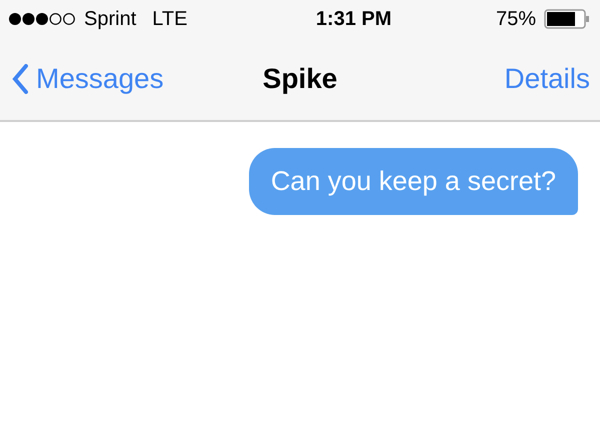 This screenshot has height=434, width=600. Describe the element at coordinates (567, 19) in the screenshot. I see `battery-icon` at that location.